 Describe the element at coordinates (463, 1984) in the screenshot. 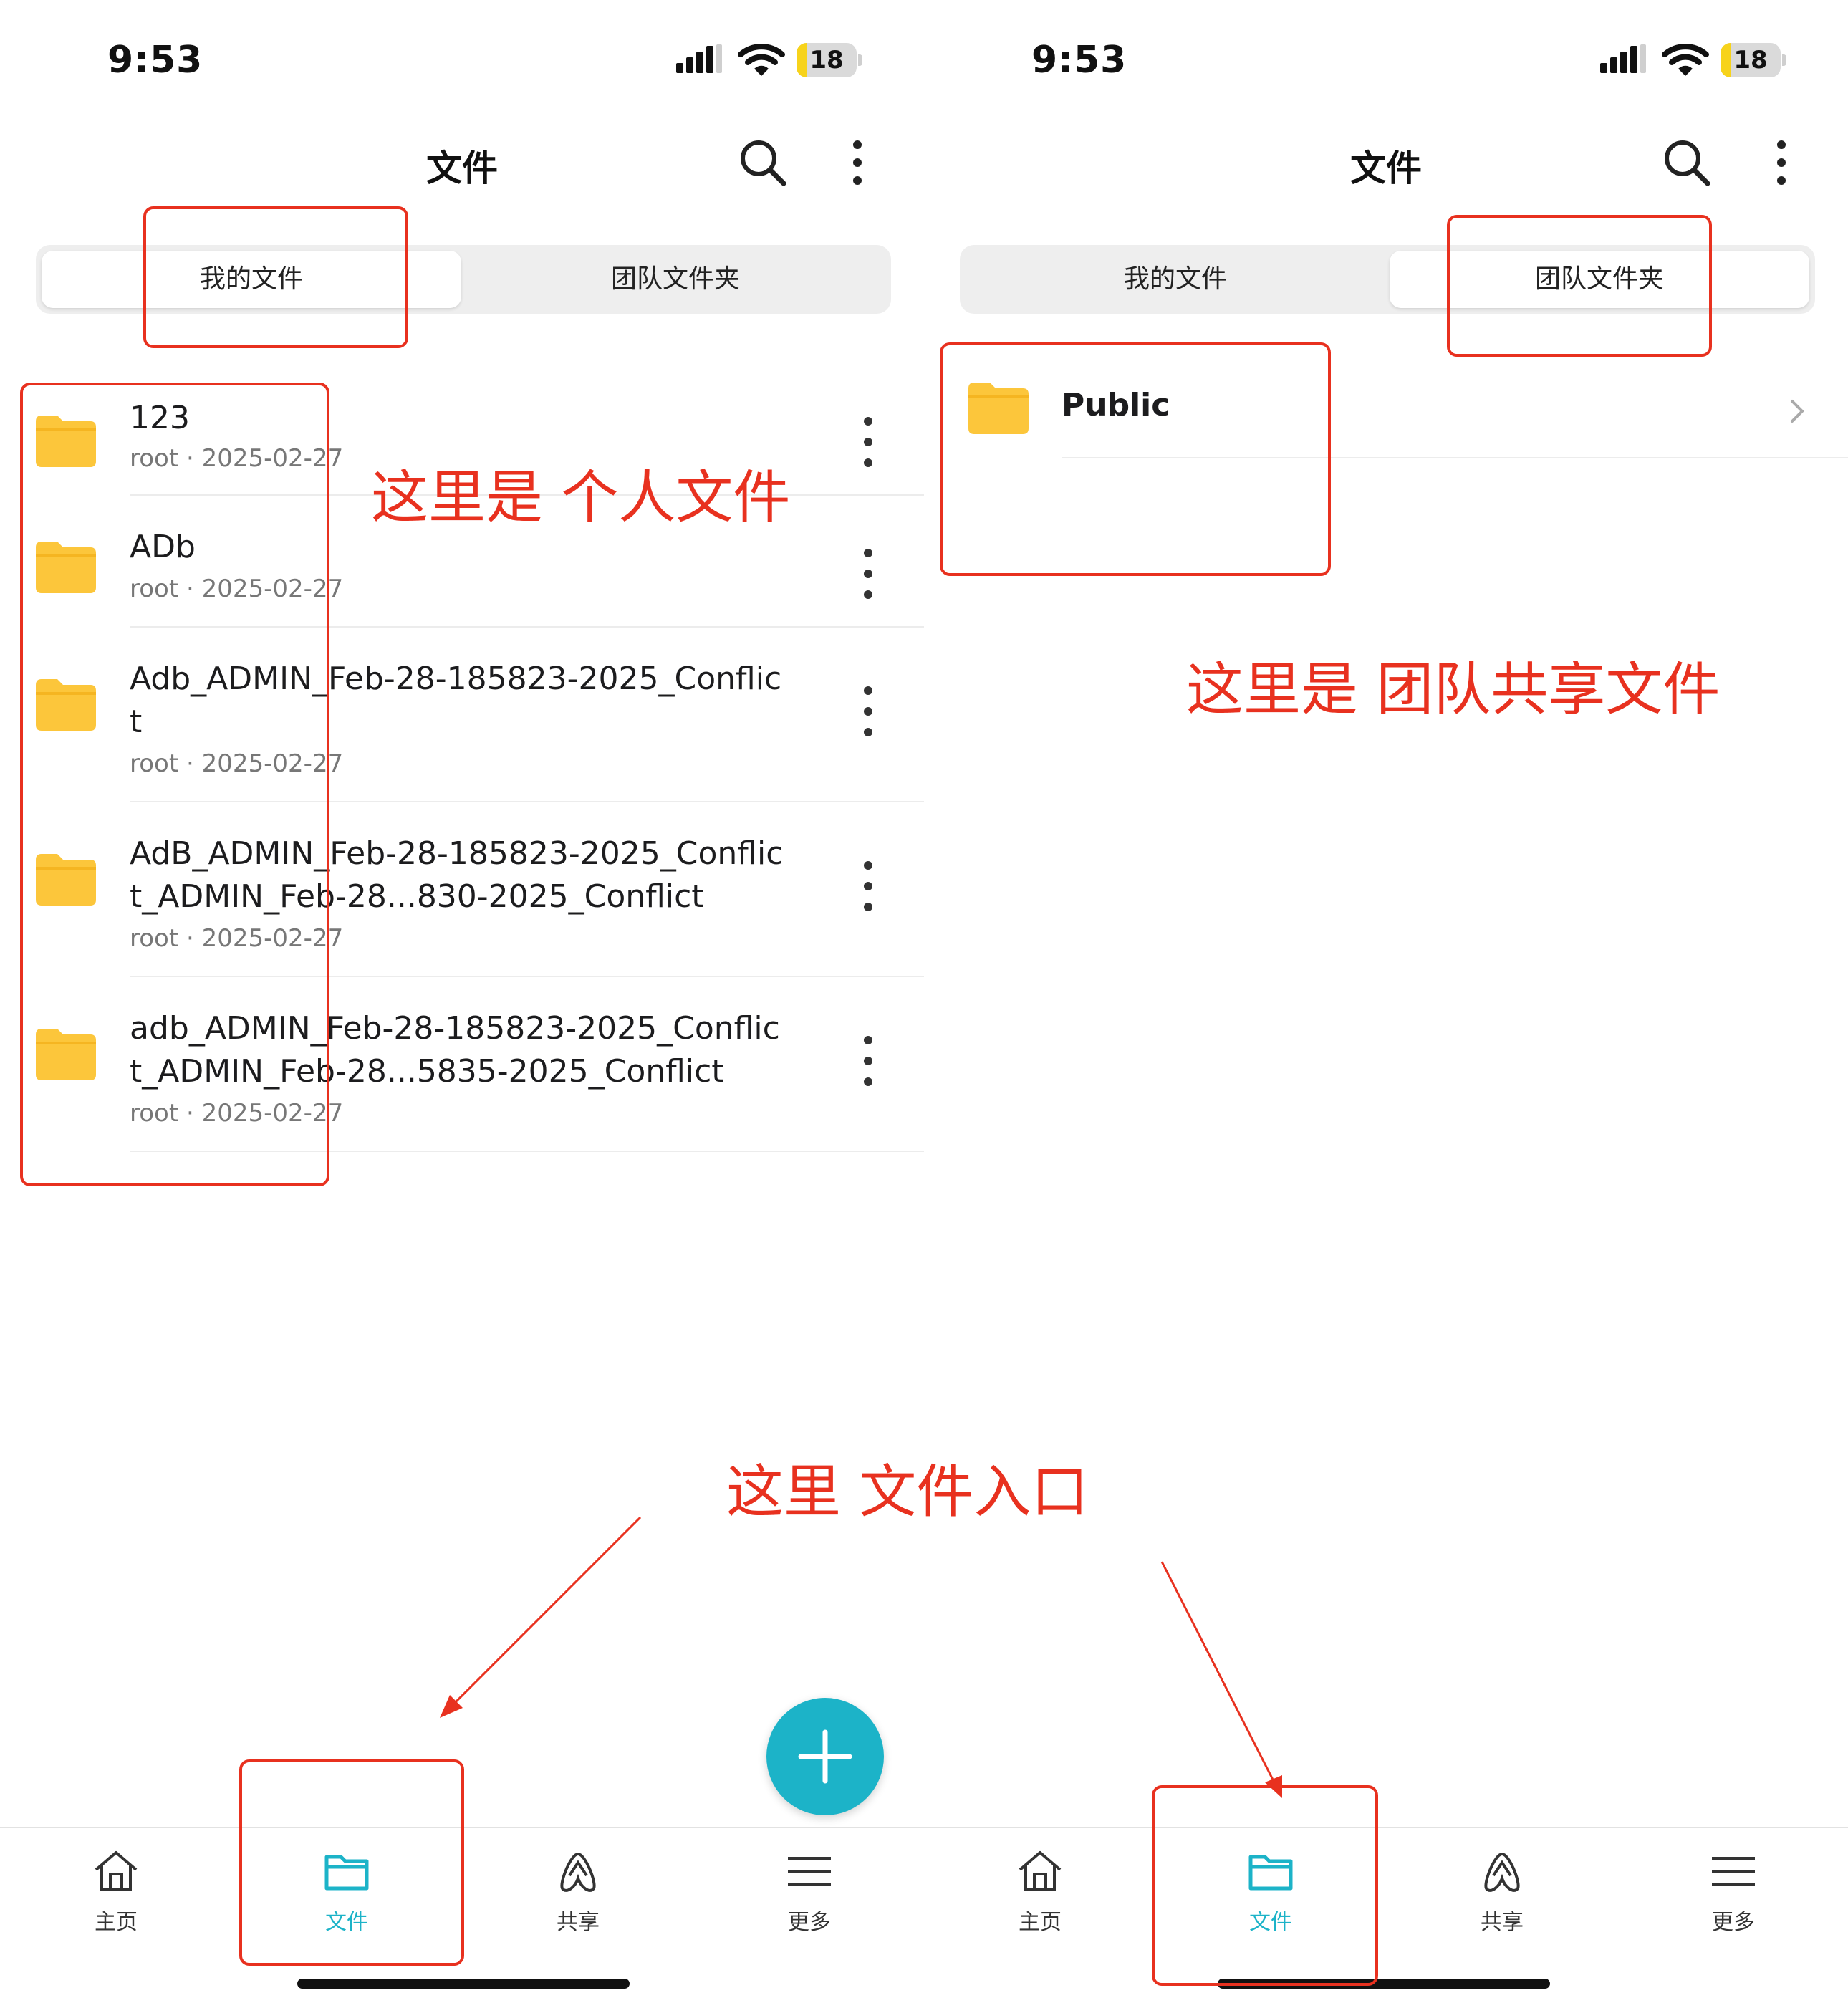

I see `home-indicator` at that location.